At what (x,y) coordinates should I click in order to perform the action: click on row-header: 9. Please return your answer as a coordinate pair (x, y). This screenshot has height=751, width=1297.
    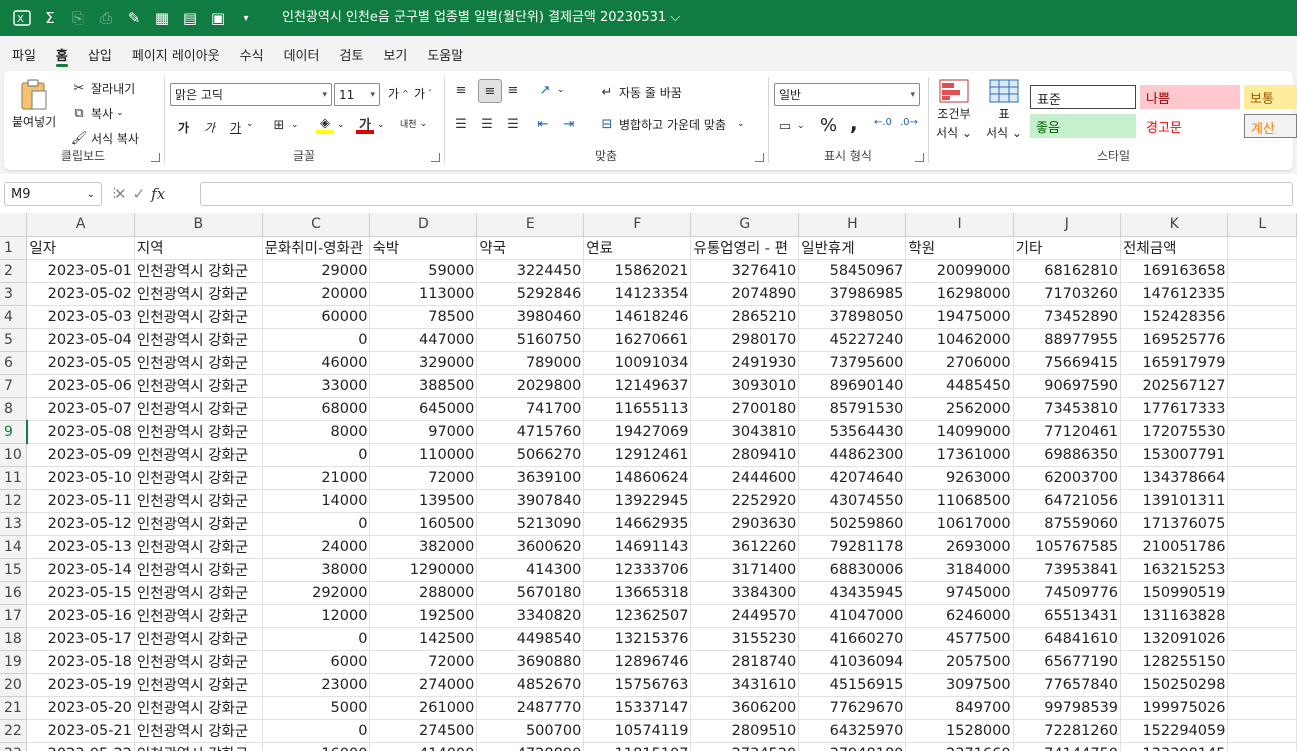
    Looking at the image, I should click on (14, 432).